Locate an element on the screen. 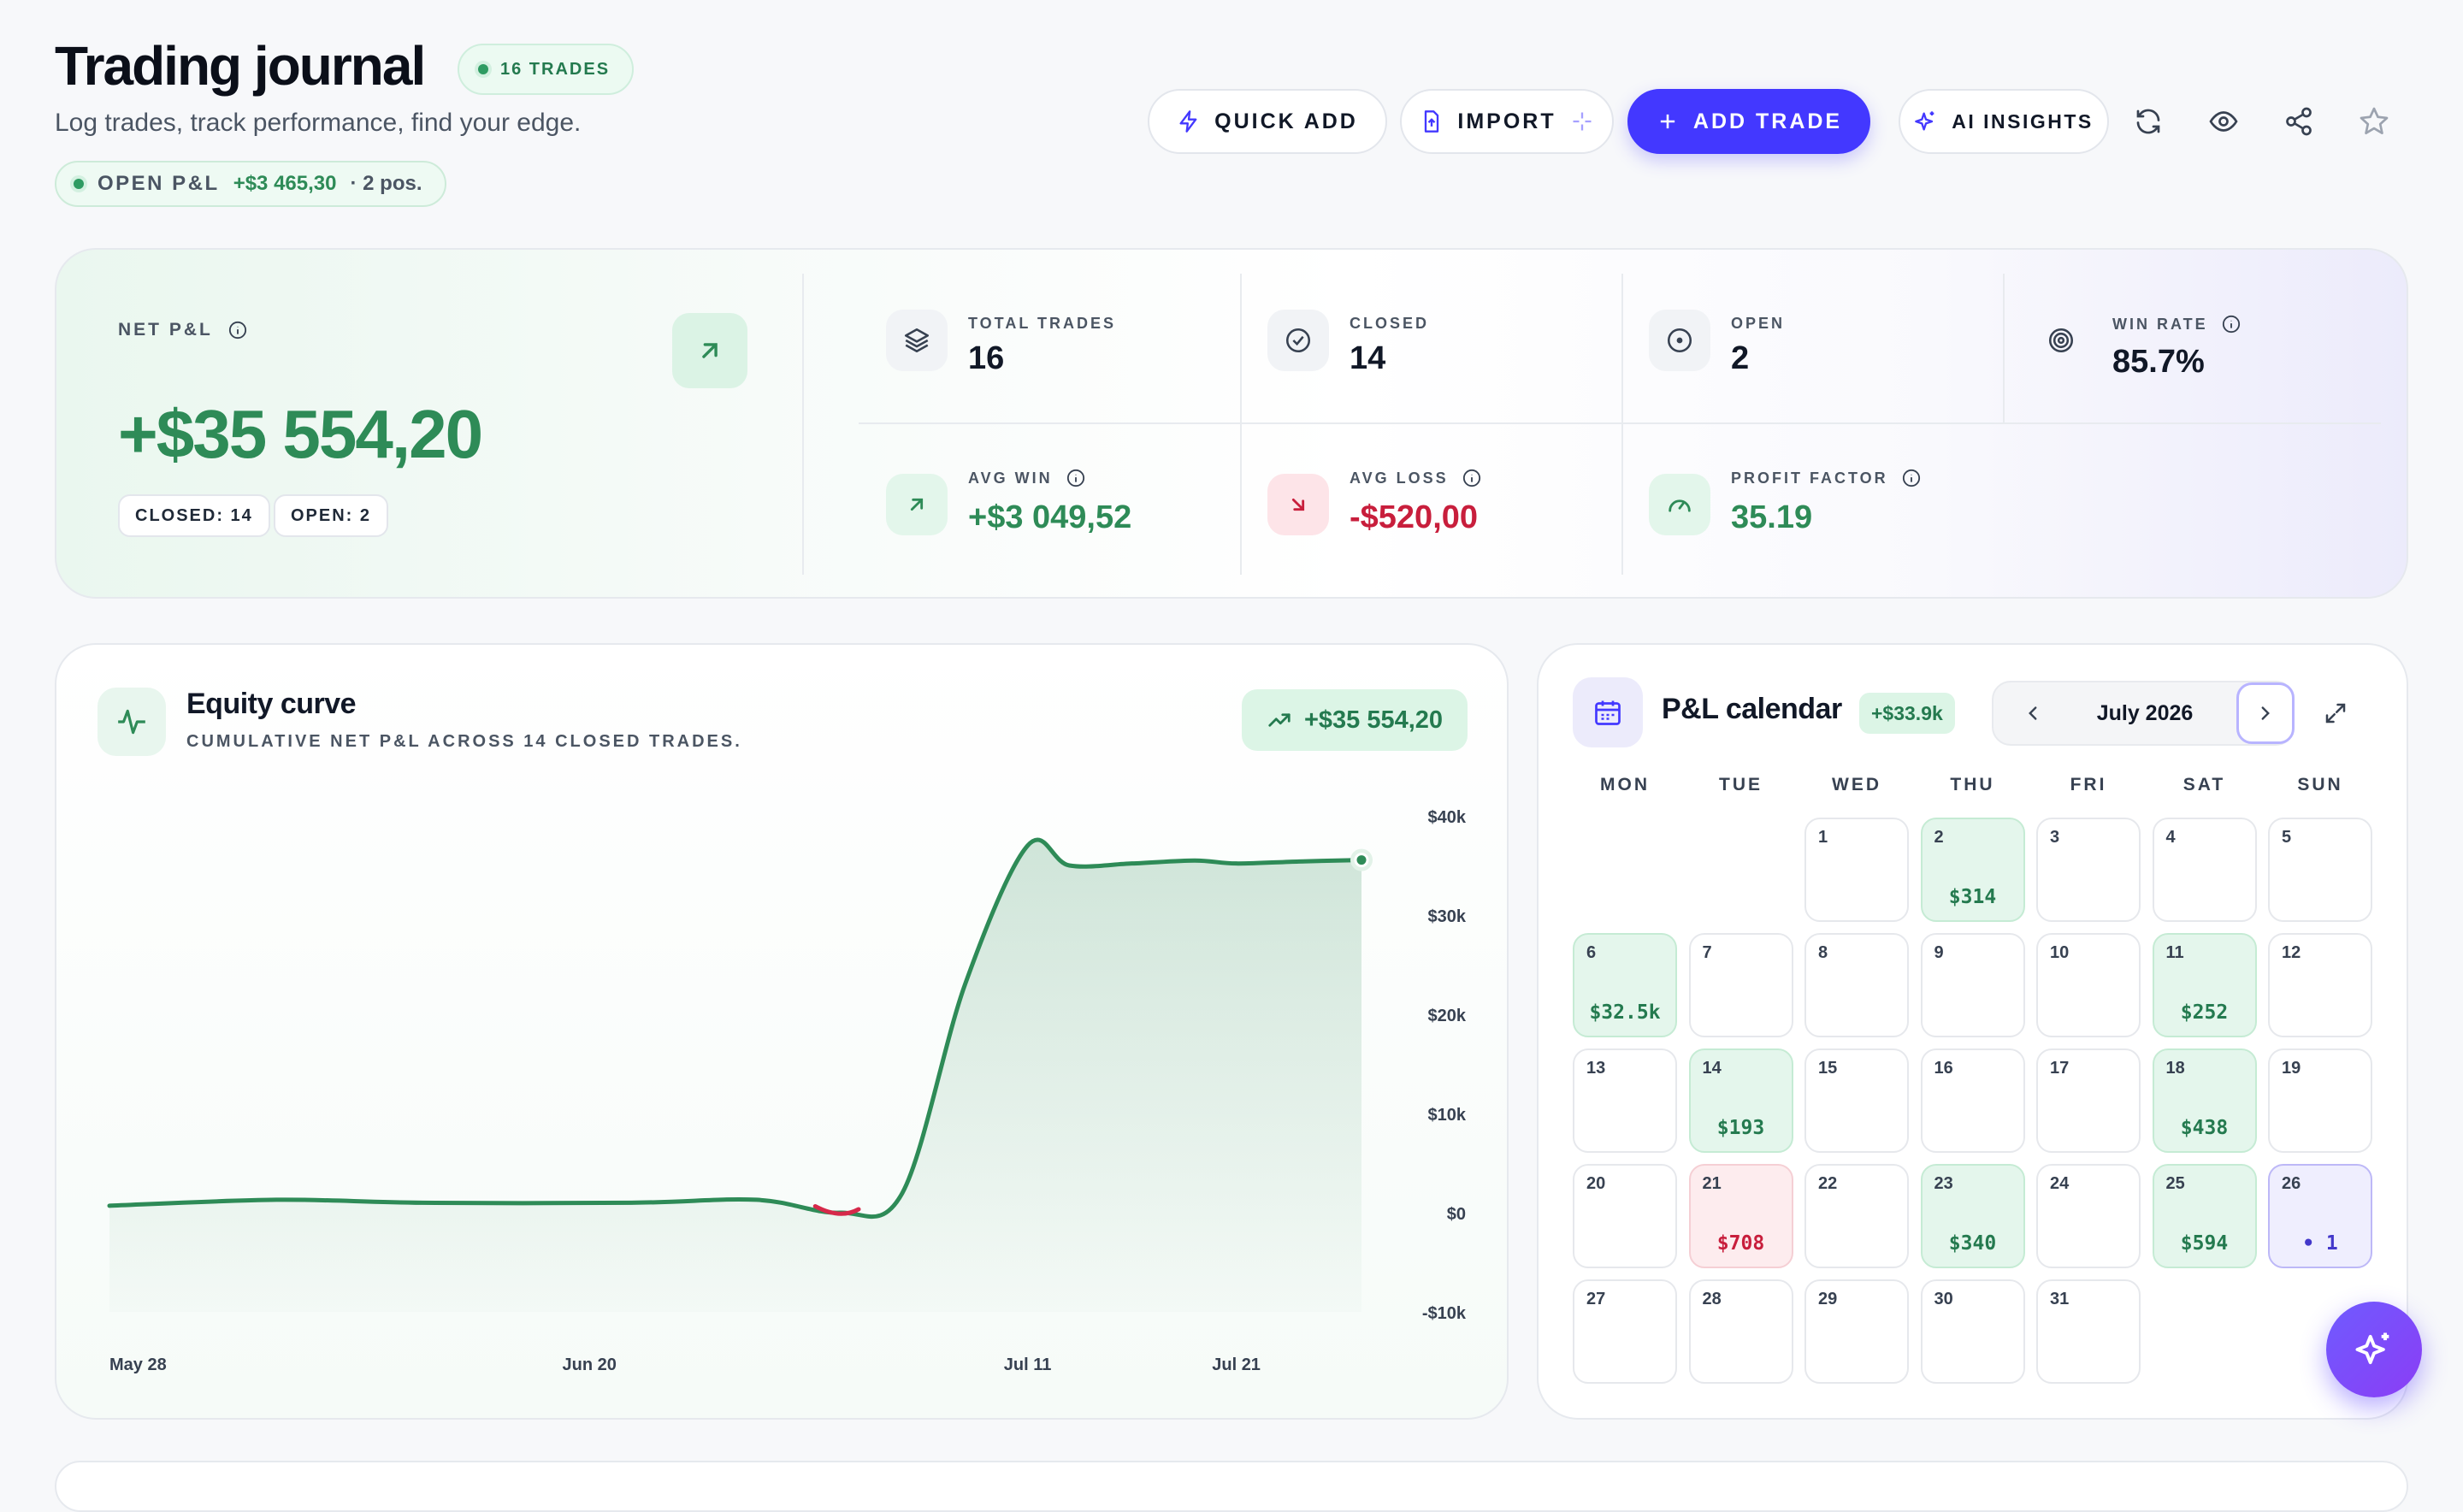 The width and height of the screenshot is (2463, 1512). quick-add-button: QUICK ADD is located at coordinates (1267, 121).